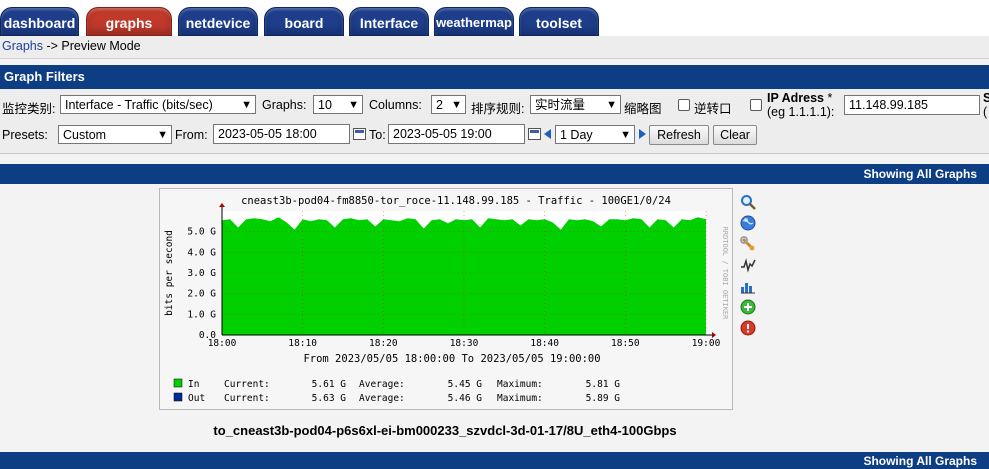 The image size is (989, 469). I want to click on from-label: From:, so click(191, 135).